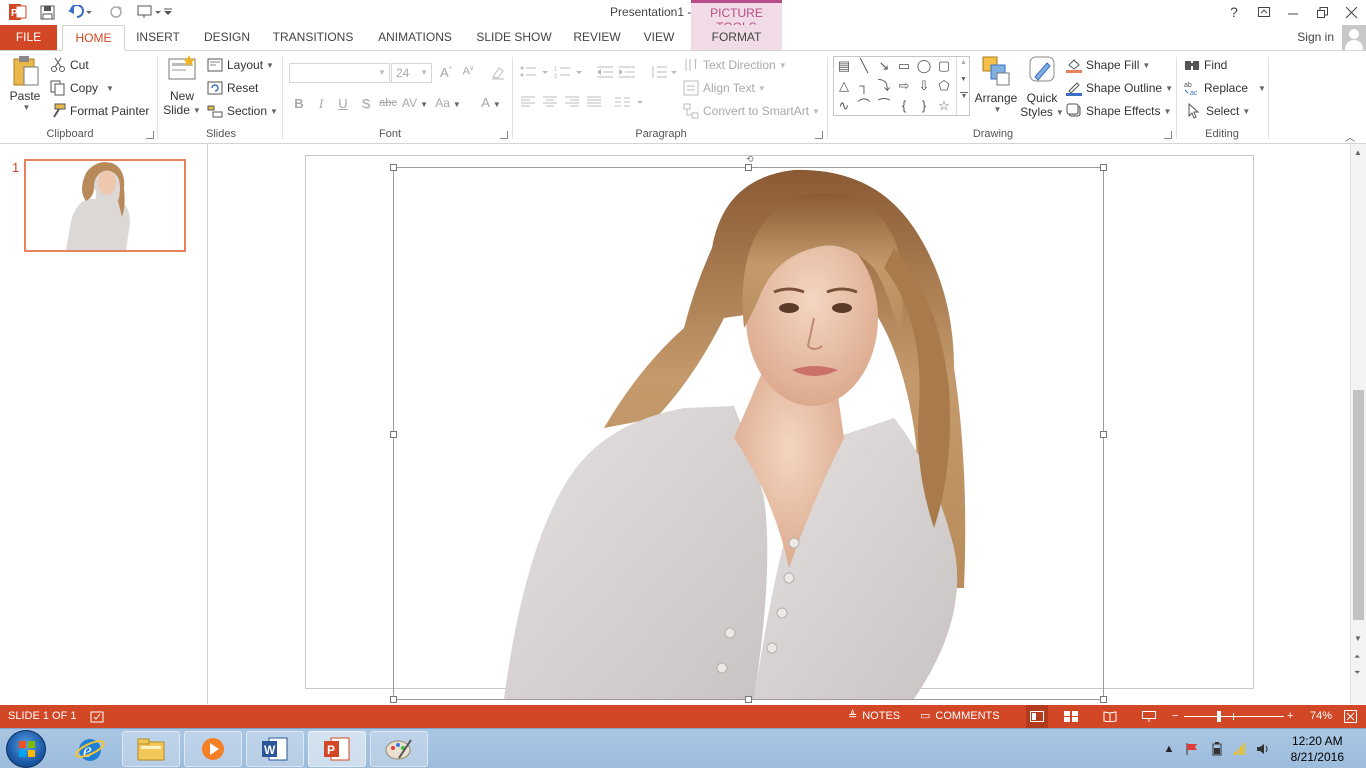 The width and height of the screenshot is (1366, 768). What do you see at coordinates (1263, 749) in the screenshot?
I see `volume-icon` at bounding box center [1263, 749].